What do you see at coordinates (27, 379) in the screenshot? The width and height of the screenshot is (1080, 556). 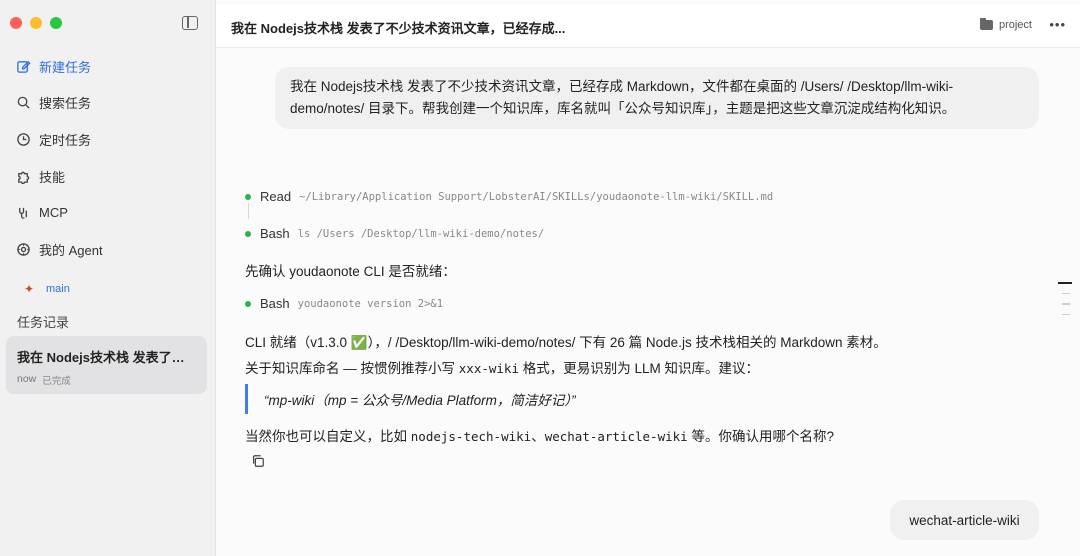 I see `task-time: now` at bounding box center [27, 379].